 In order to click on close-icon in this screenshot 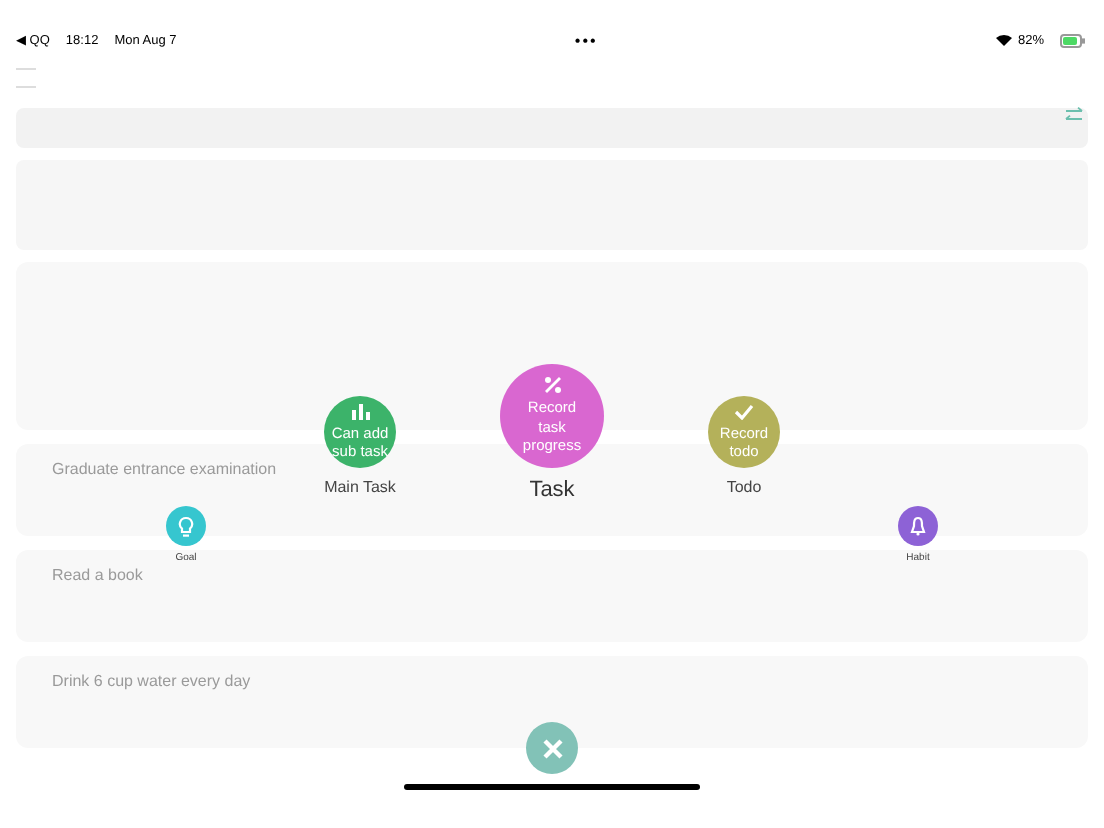, I will do `click(552, 748)`.